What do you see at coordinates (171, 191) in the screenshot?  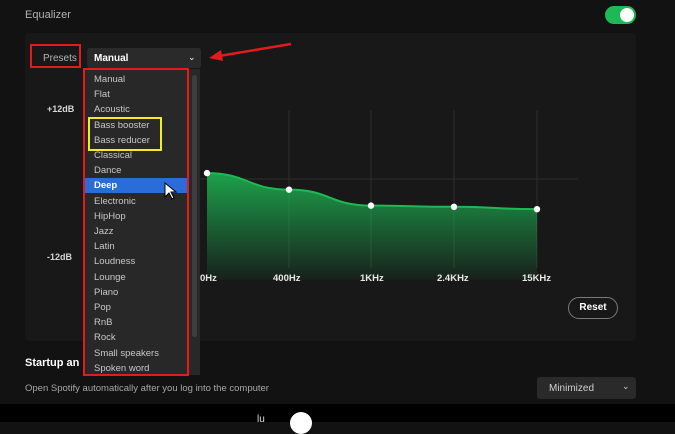 I see `mouse-cursor-icon` at bounding box center [171, 191].